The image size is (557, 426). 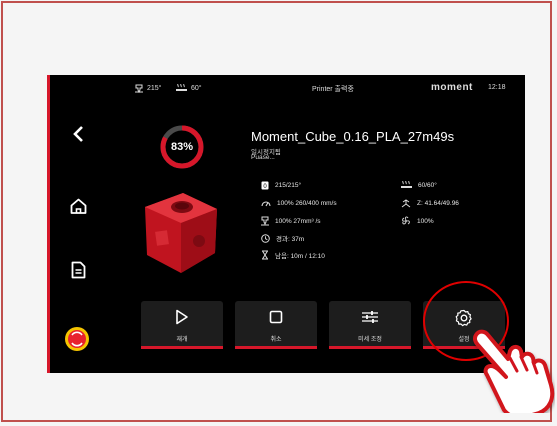 What do you see at coordinates (370, 317) in the screenshot?
I see `sliders-icon` at bounding box center [370, 317].